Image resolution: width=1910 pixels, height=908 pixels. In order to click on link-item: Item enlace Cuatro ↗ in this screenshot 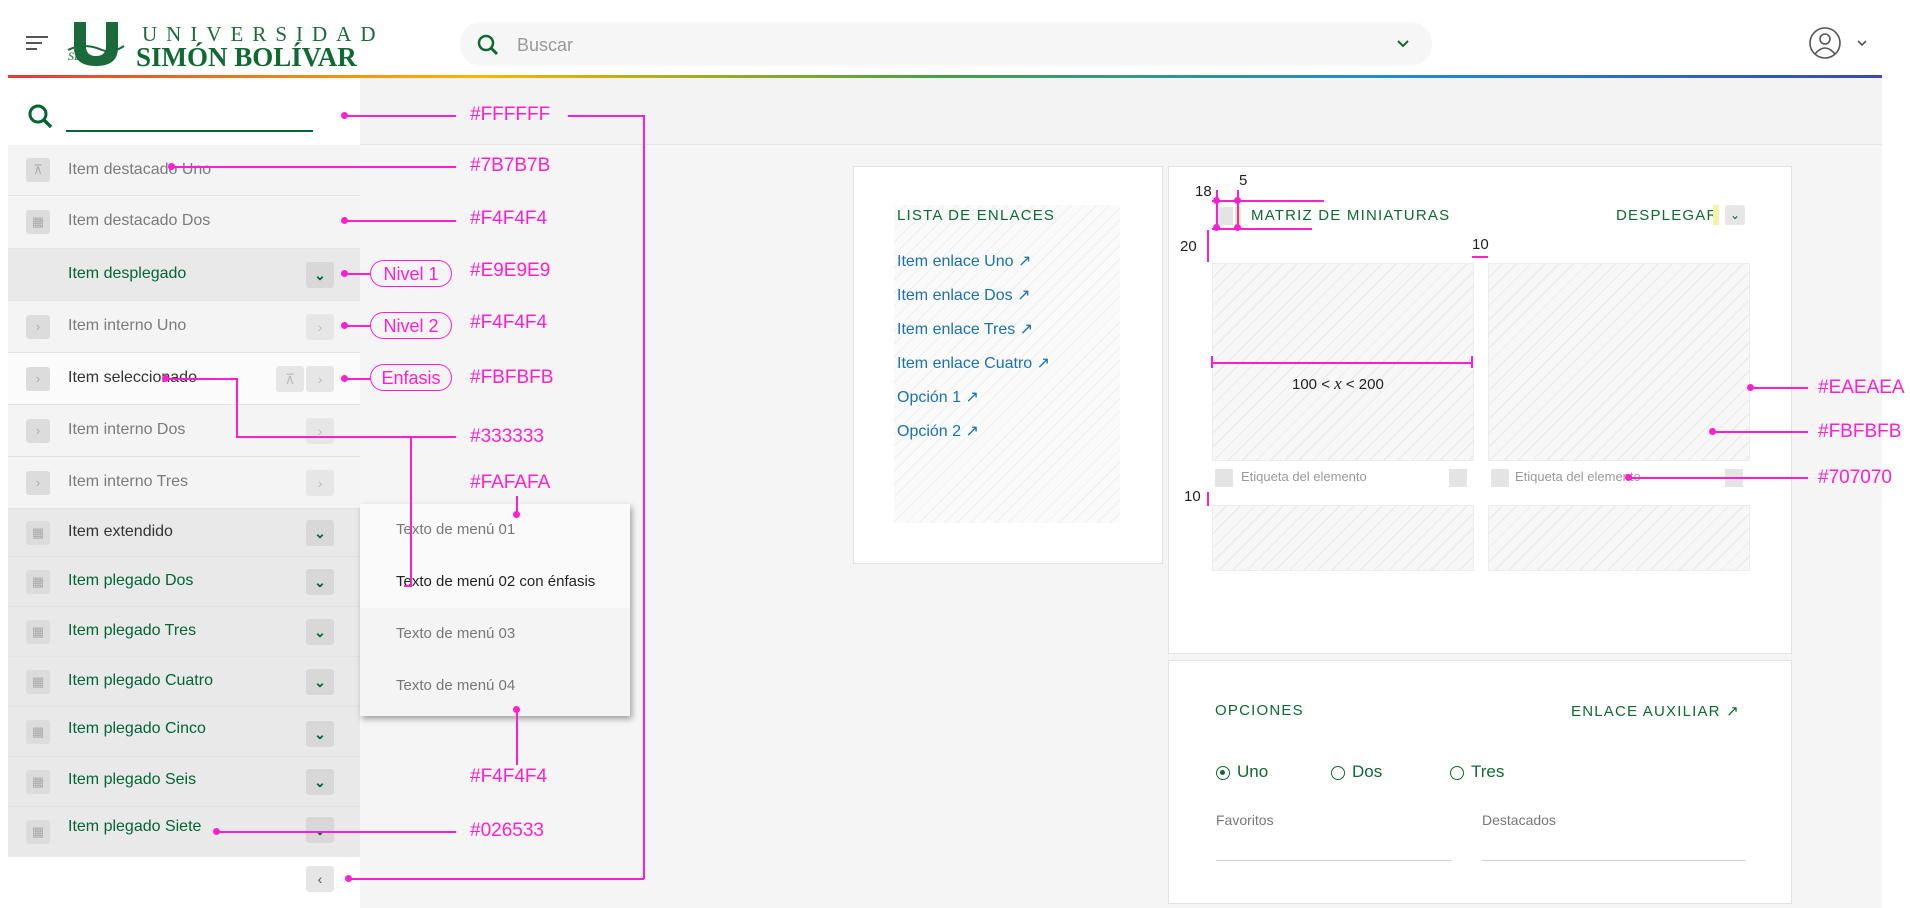, I will do `click(973, 363)`.